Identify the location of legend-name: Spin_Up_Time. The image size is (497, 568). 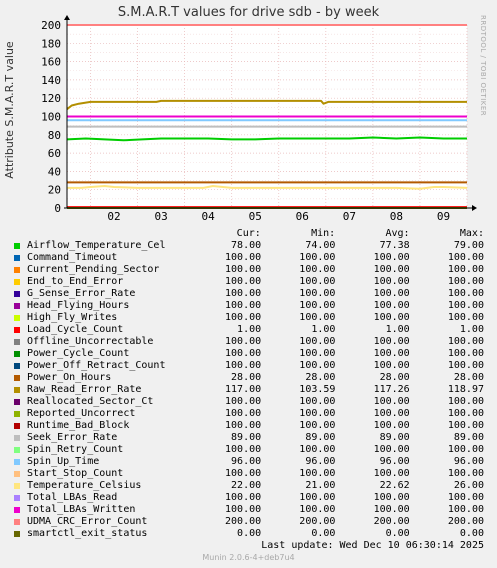
(63, 461).